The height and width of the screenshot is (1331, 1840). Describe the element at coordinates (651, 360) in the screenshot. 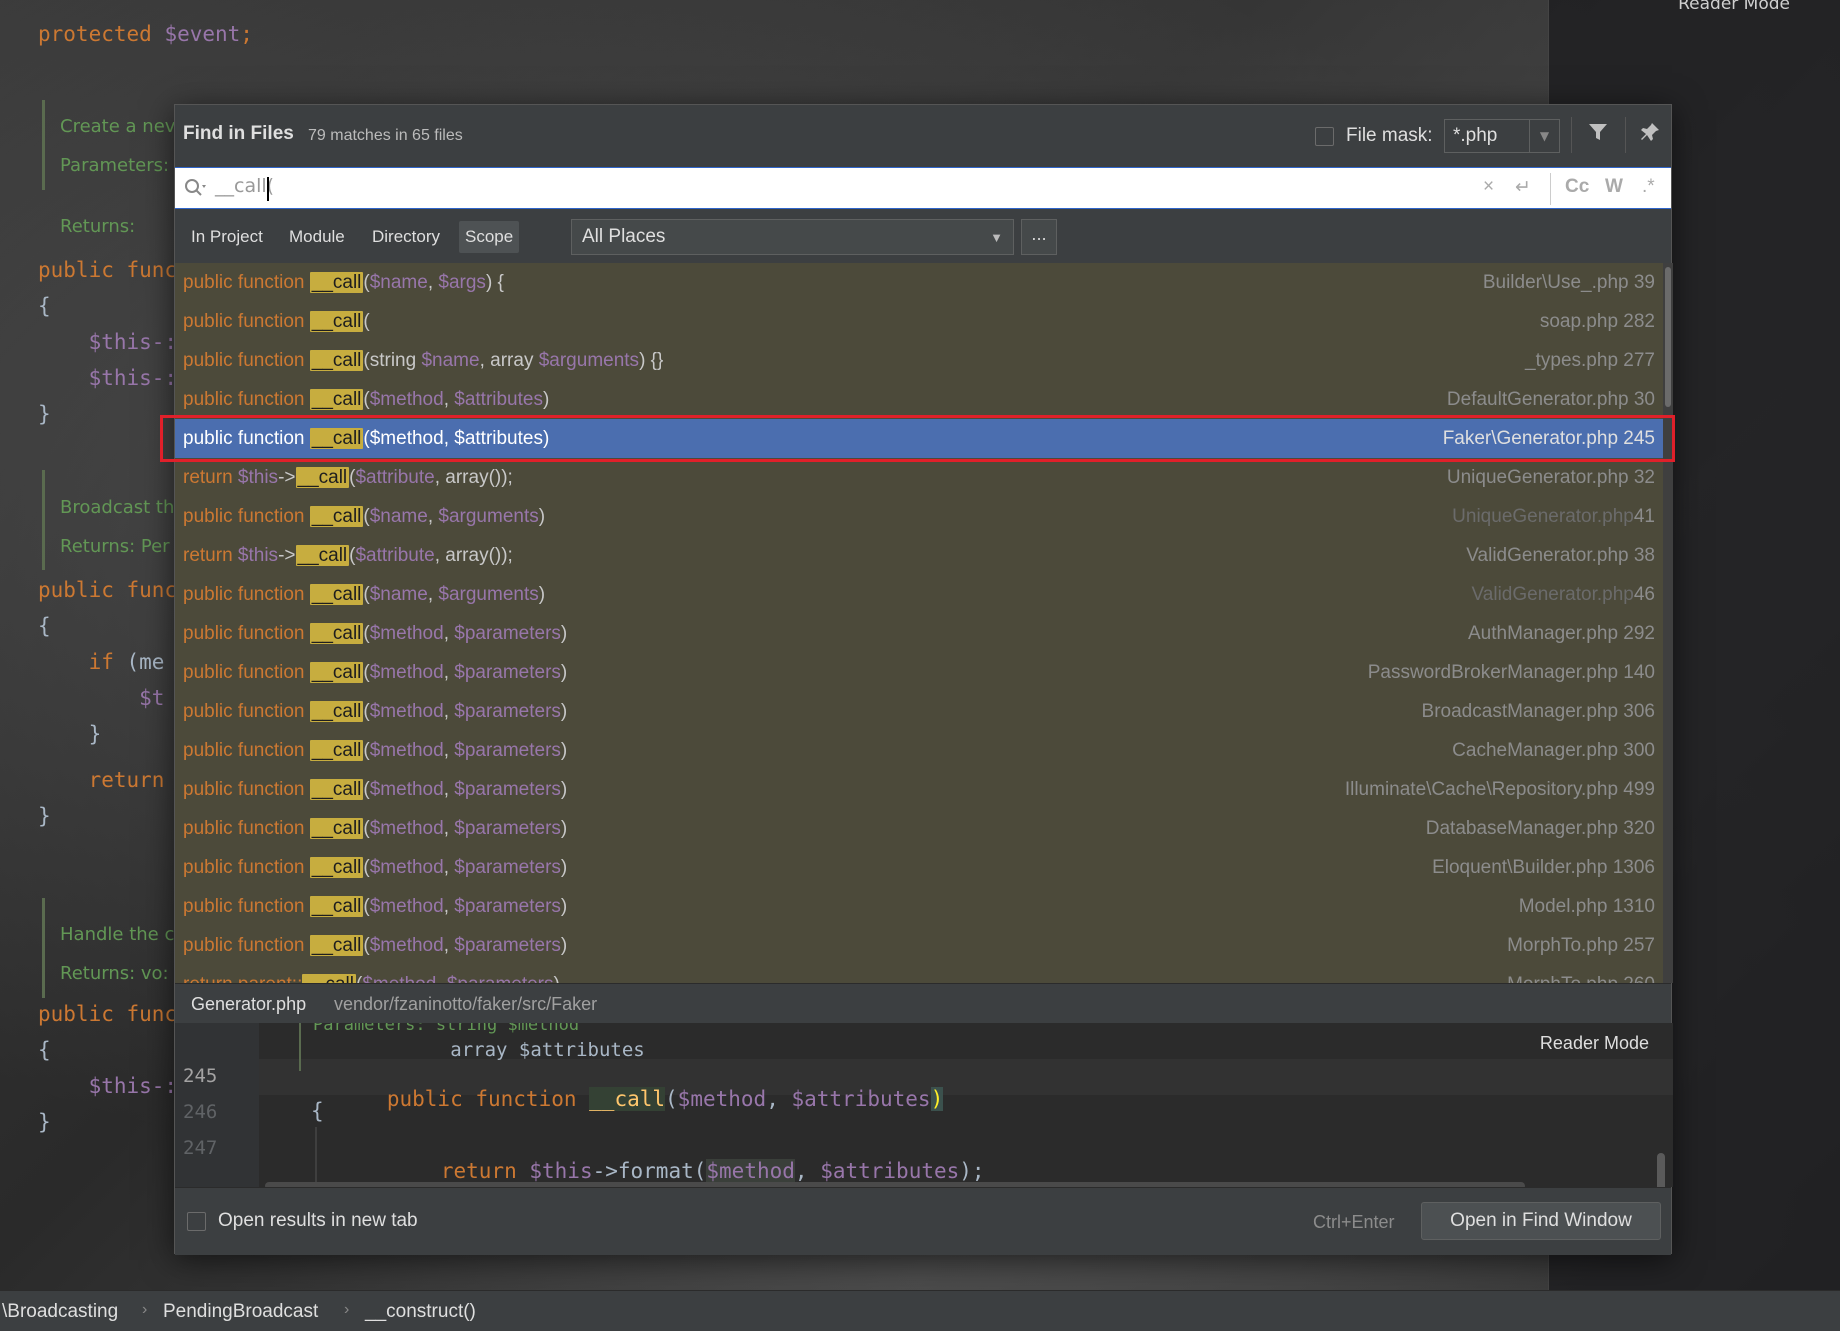

I see `code-token: ) {}` at that location.